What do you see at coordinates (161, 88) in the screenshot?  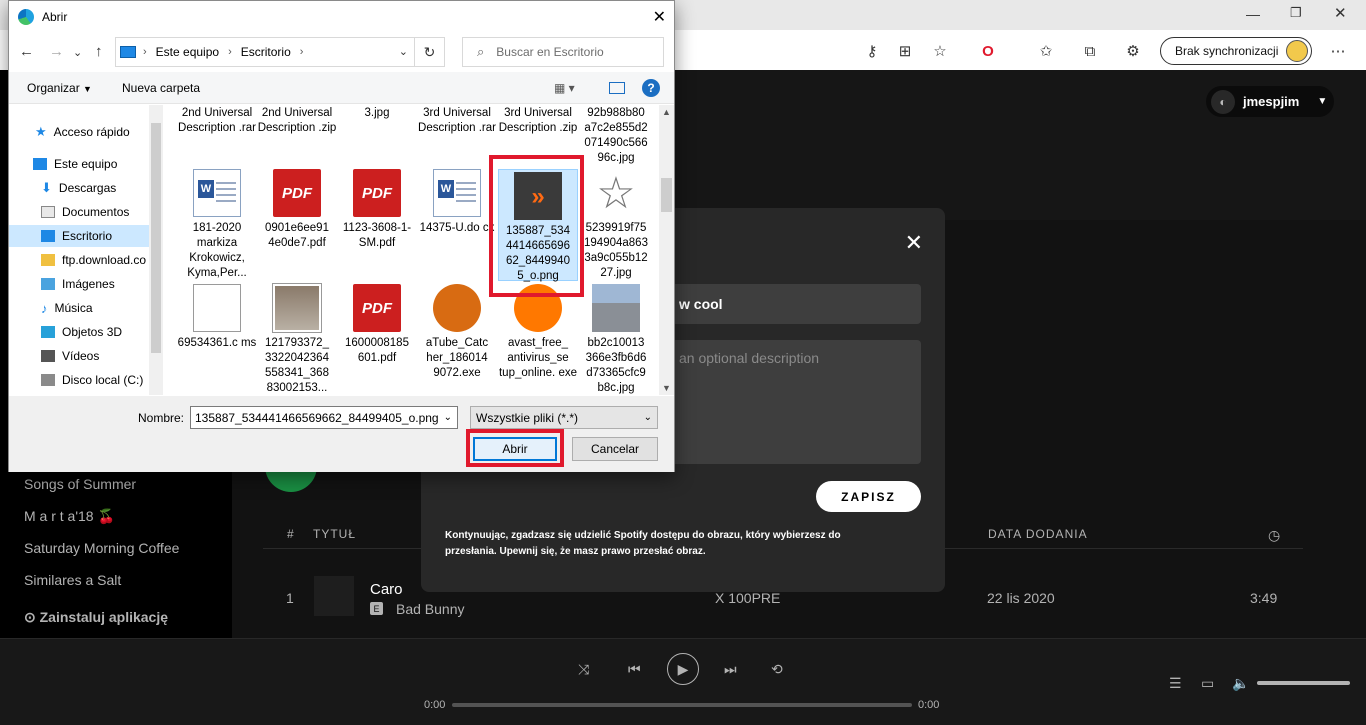 I see `new-folder-button: Nueva carpeta` at bounding box center [161, 88].